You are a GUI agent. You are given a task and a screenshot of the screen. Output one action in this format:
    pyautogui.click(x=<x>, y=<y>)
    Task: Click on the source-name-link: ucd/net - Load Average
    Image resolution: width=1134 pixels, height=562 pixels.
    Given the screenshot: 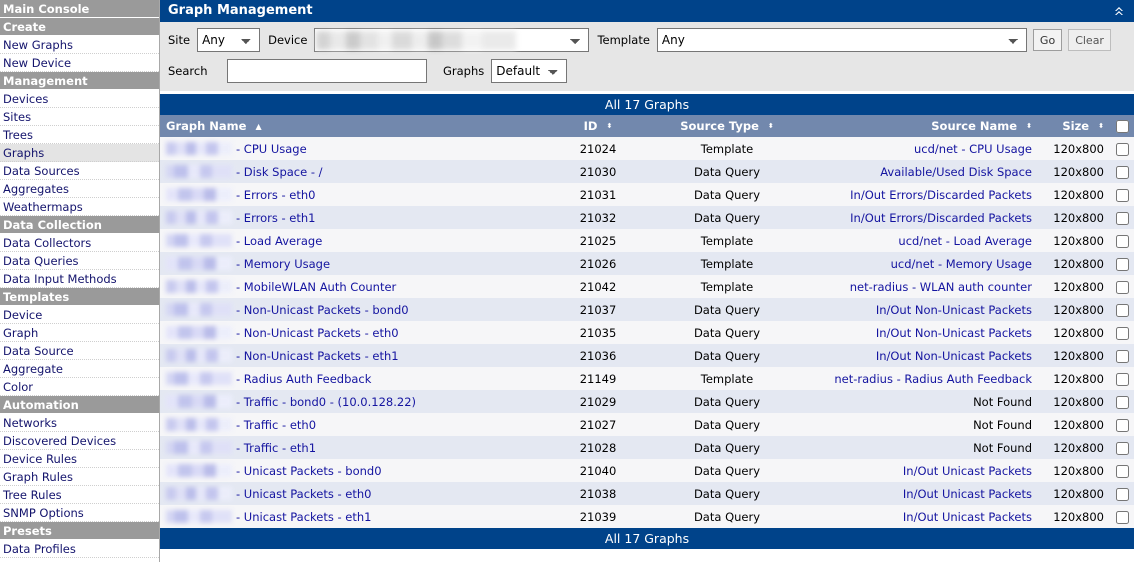 What is the action you would take?
    pyautogui.click(x=965, y=241)
    